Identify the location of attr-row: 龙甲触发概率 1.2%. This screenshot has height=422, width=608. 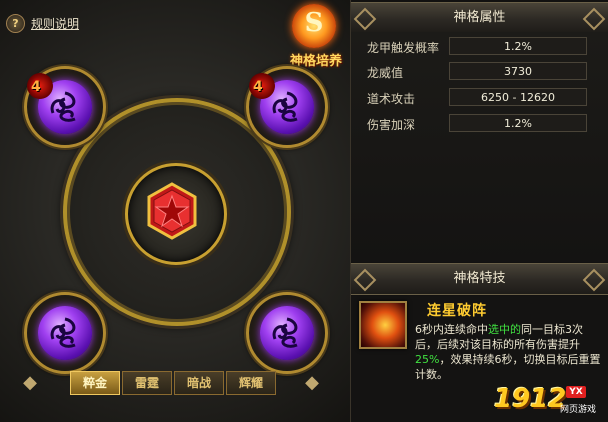
(479, 47).